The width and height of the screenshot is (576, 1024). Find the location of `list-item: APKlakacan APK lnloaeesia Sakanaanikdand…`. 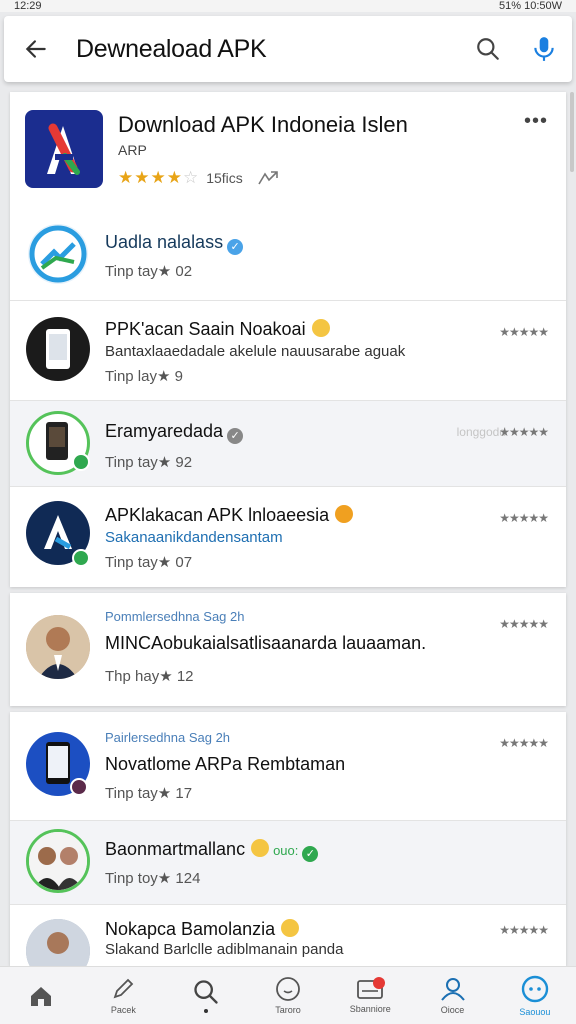

list-item: APKlakacan APK lnloaeesia Sakanaanikdand… is located at coordinates (288, 536).